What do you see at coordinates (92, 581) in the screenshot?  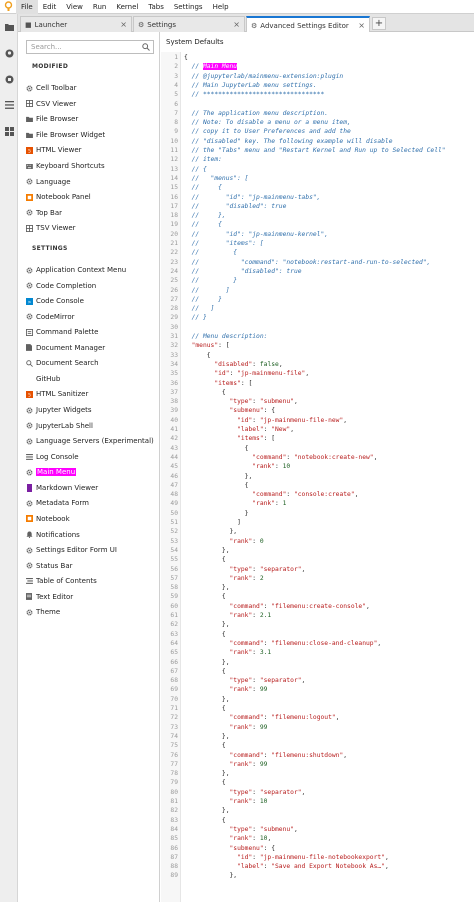 I see `sidebar-item-table-of-contents: Table of Contents` at bounding box center [92, 581].